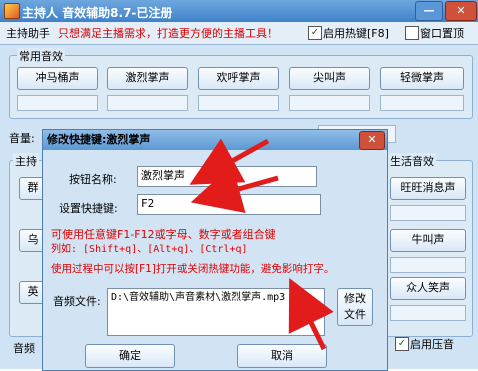  Describe the element at coordinates (238, 78) in the screenshot. I see `sound-button-3: 欢呼掌声` at that location.